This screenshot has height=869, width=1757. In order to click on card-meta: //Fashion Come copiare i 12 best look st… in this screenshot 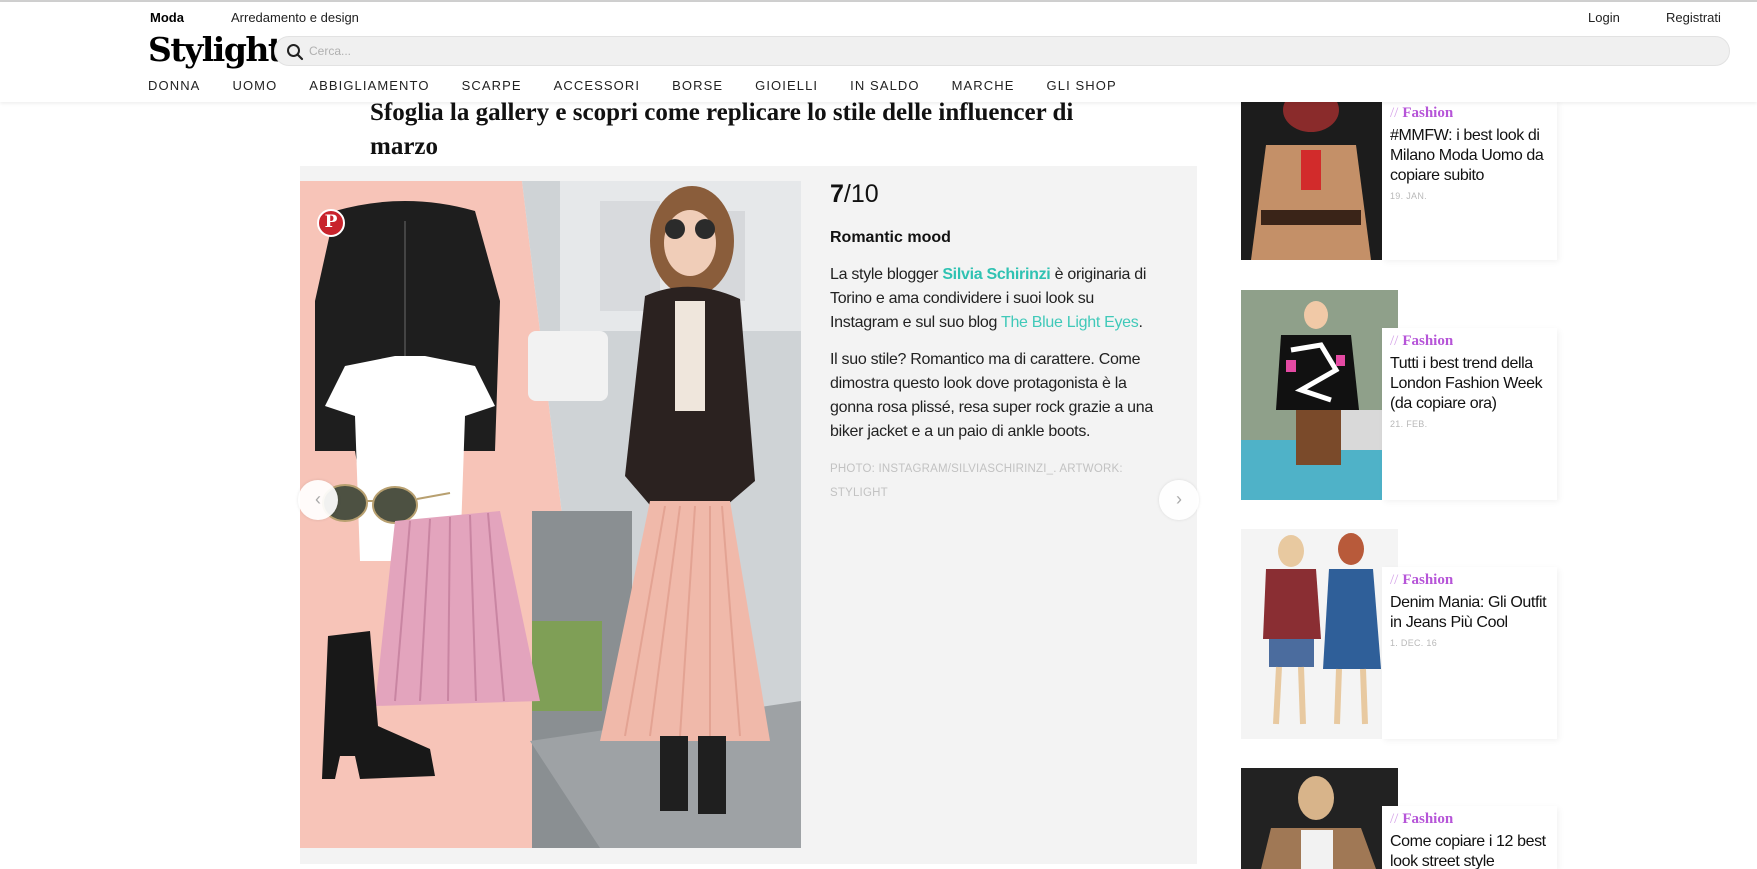, I will do `click(1469, 837)`.